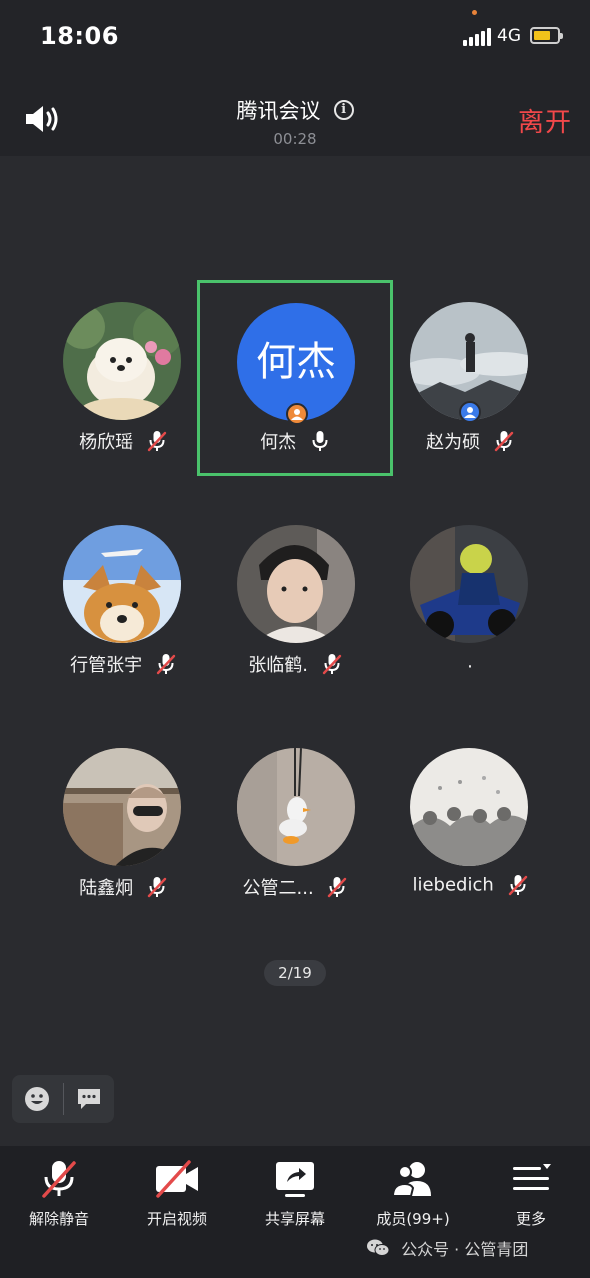 The width and height of the screenshot is (590, 1278). I want to click on participant-name: 何杰, so click(278, 442).